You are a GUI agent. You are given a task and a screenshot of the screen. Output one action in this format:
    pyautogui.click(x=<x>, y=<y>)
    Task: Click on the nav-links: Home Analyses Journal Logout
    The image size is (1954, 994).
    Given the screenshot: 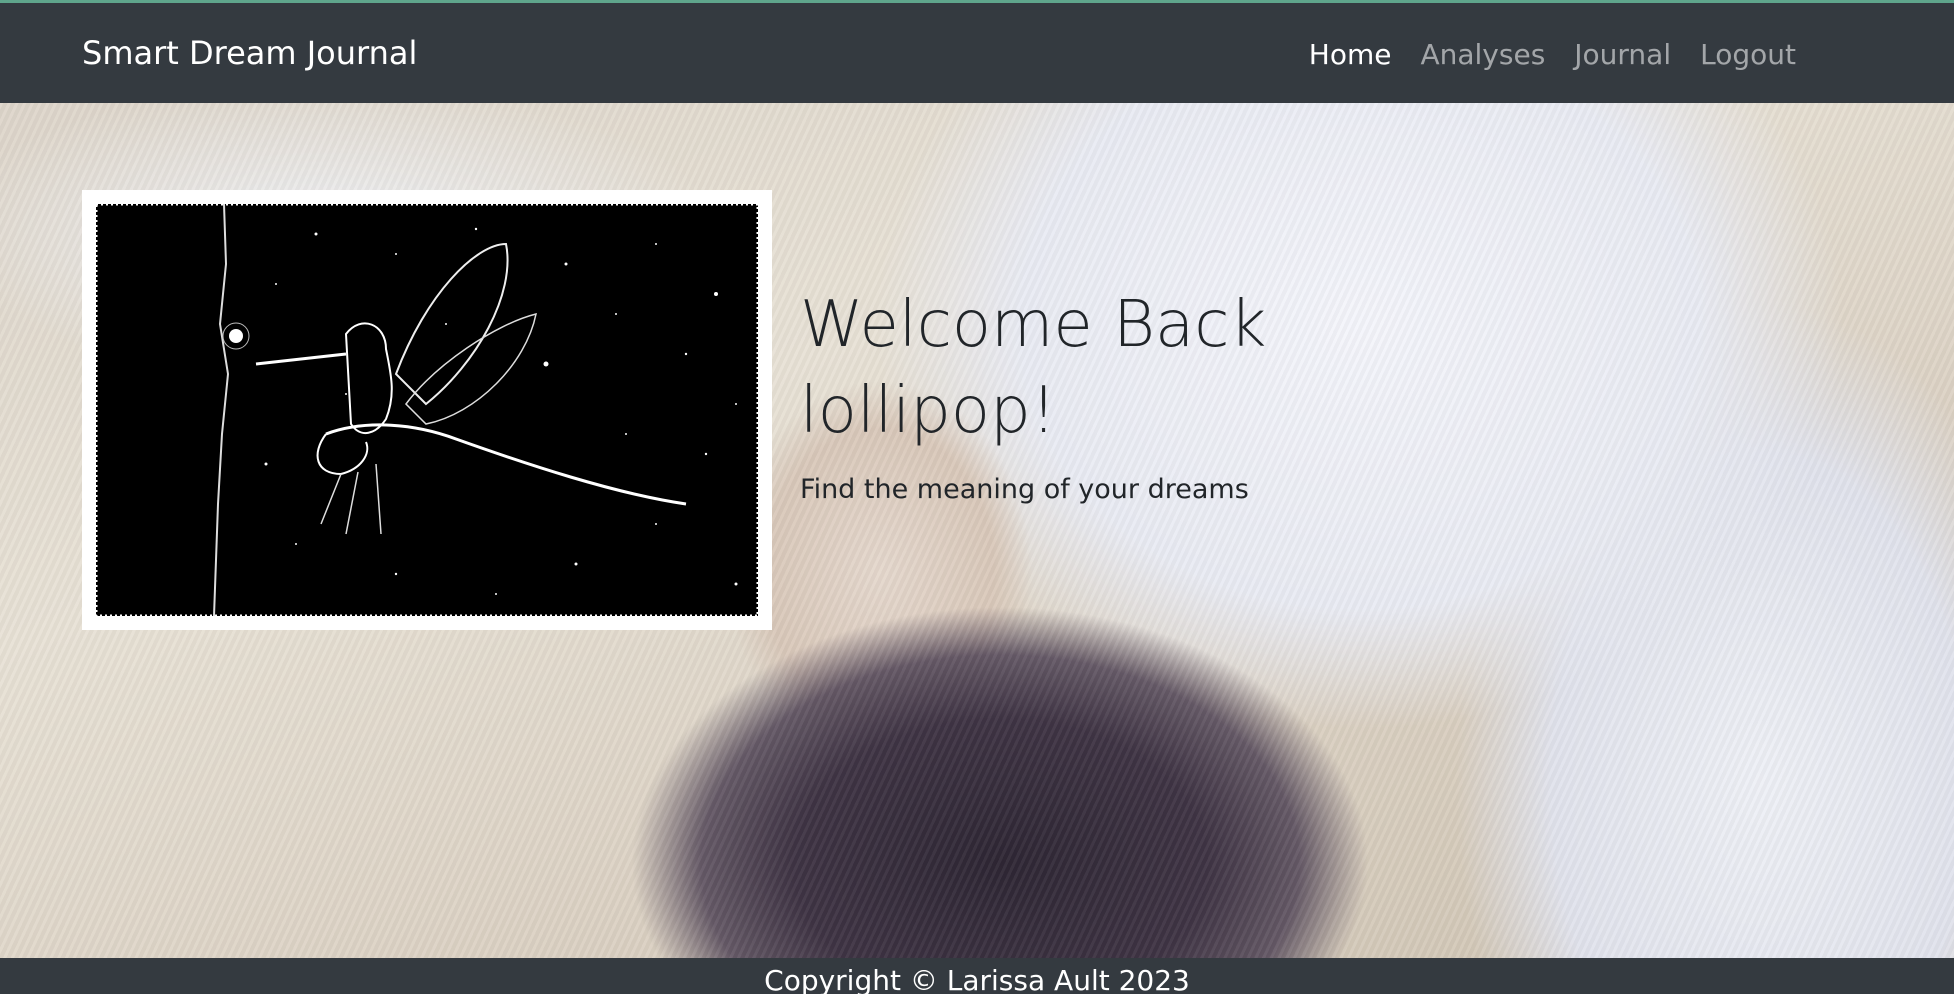 What is the action you would take?
    pyautogui.click(x=1552, y=55)
    